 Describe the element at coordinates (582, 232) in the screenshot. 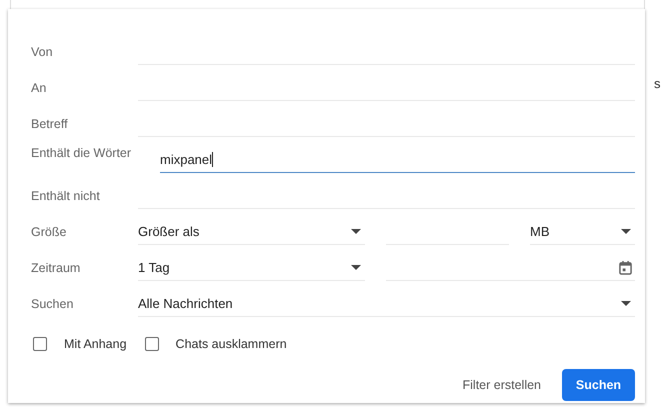

I see `dropdown: MB` at that location.